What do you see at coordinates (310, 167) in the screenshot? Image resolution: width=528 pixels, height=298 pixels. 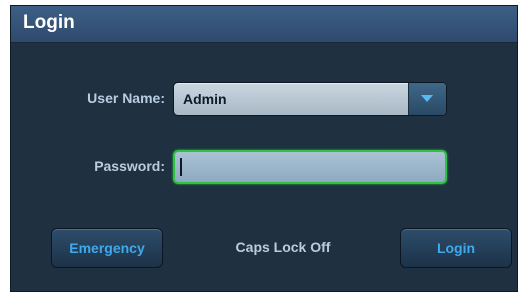 I see `password-input` at bounding box center [310, 167].